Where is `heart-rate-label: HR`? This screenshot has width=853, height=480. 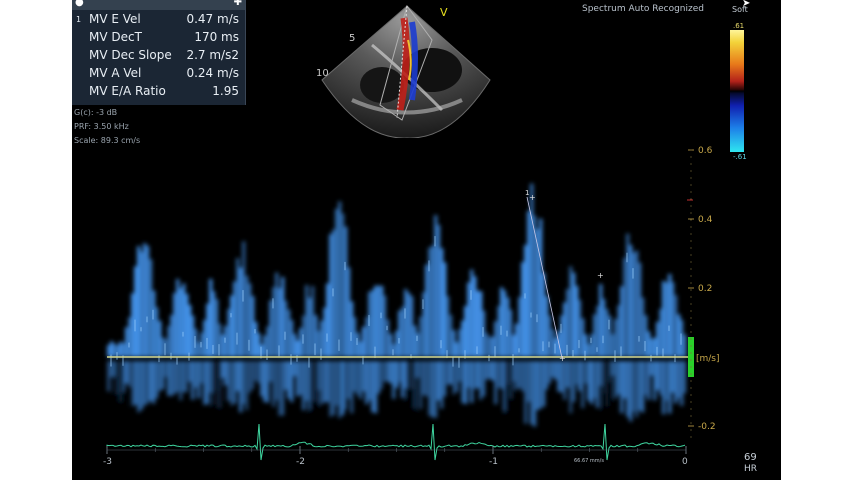
heart-rate-label: HR is located at coordinates (751, 469).